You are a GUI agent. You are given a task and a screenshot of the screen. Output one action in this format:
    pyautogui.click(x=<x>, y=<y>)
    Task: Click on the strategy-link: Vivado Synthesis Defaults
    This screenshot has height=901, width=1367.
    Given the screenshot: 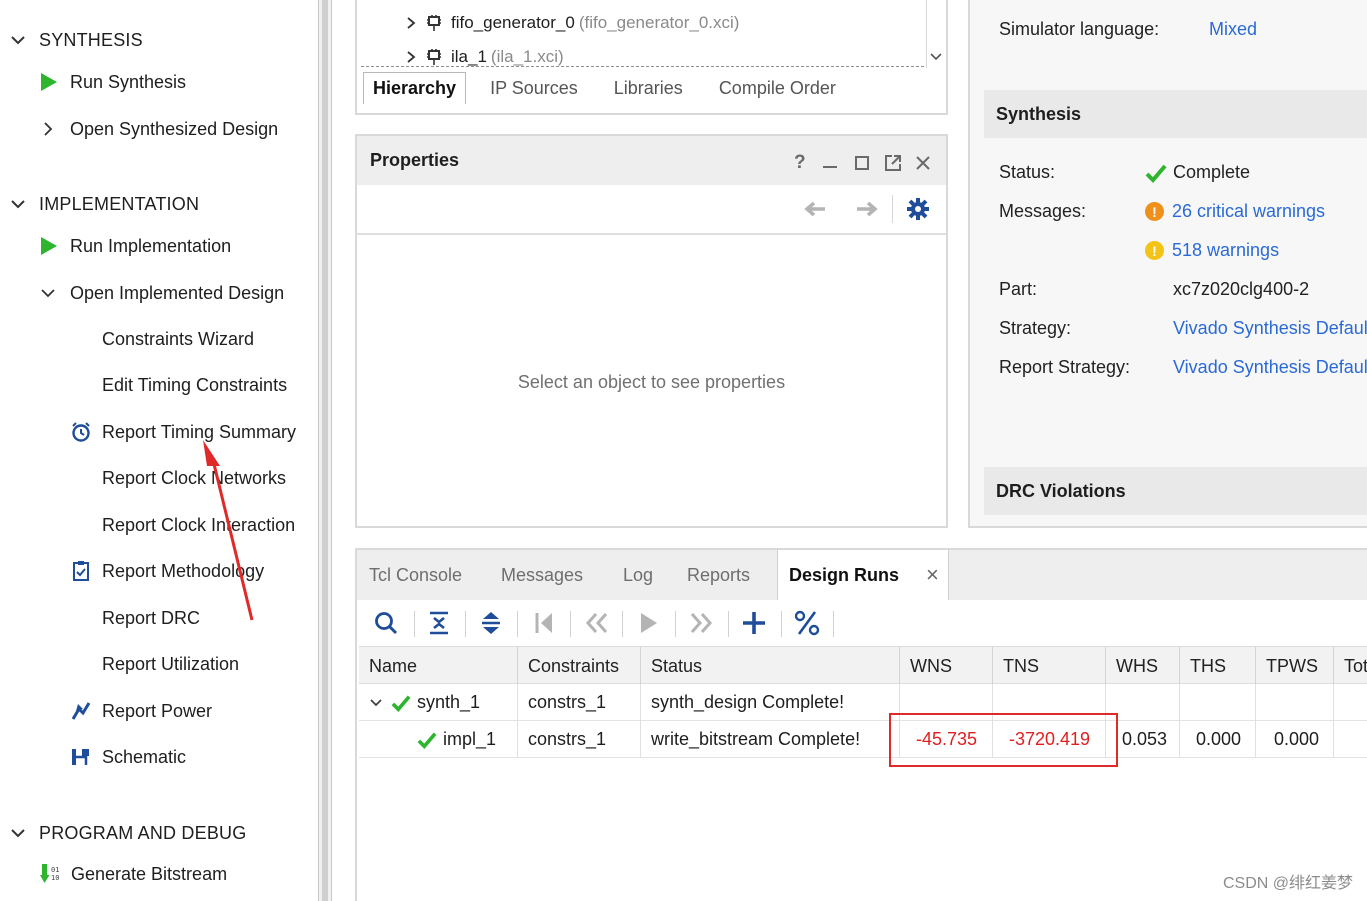 What is the action you would take?
    pyautogui.click(x=1270, y=328)
    